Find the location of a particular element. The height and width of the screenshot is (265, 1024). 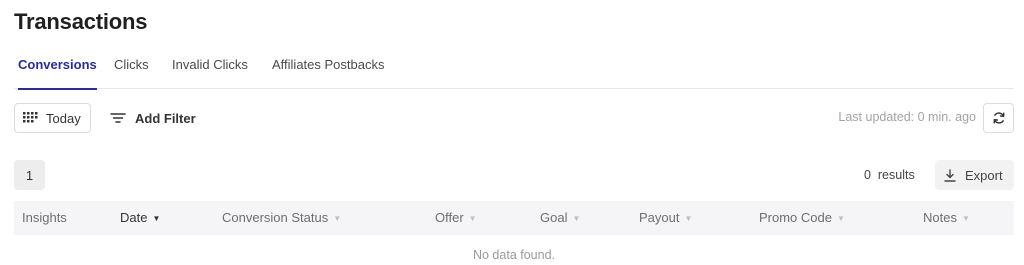

calendar-grid-icon is located at coordinates (31, 118).